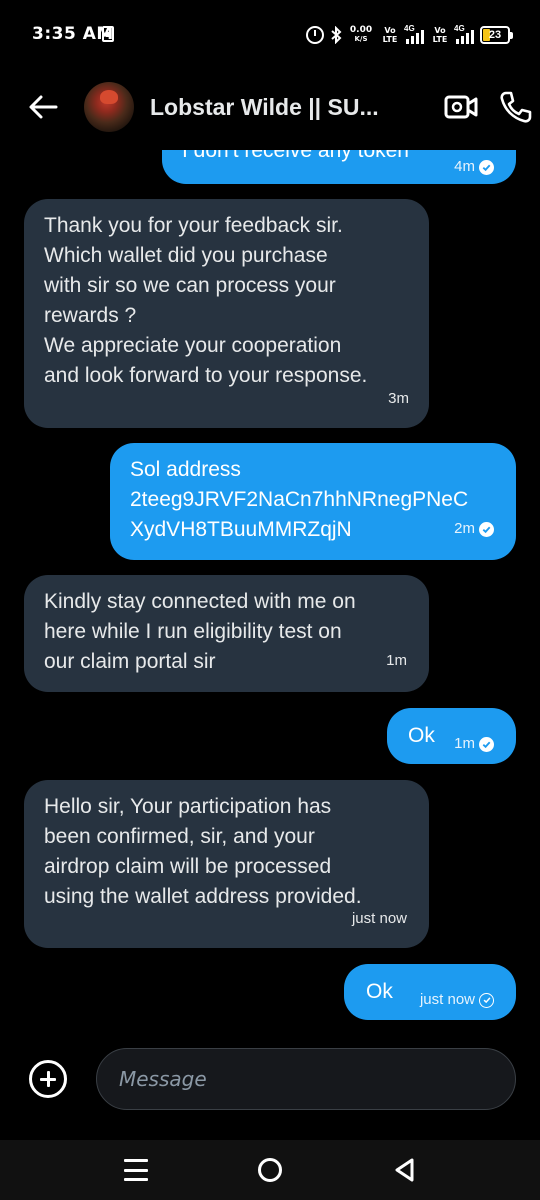  What do you see at coordinates (339, 167) in the screenshot?
I see `message-bubble-sent: I don't receive any token 4m` at bounding box center [339, 167].